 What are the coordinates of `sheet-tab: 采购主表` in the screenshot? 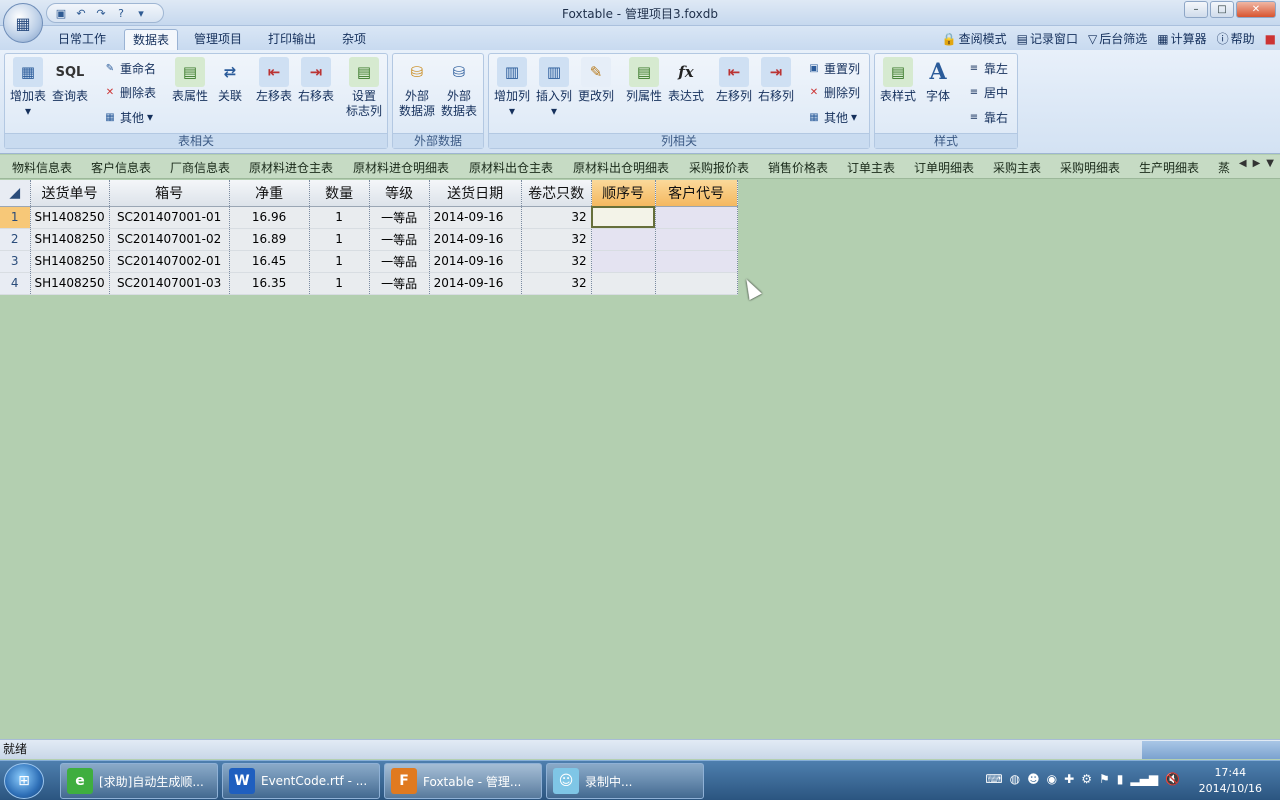 It's located at (1017, 167).